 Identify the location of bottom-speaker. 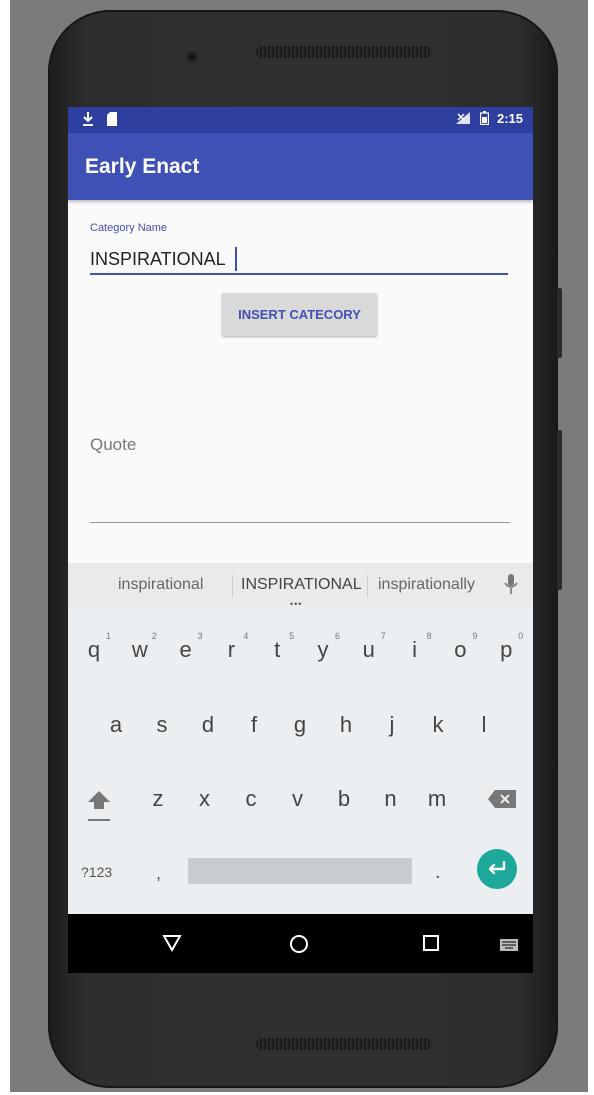
(344, 1044).